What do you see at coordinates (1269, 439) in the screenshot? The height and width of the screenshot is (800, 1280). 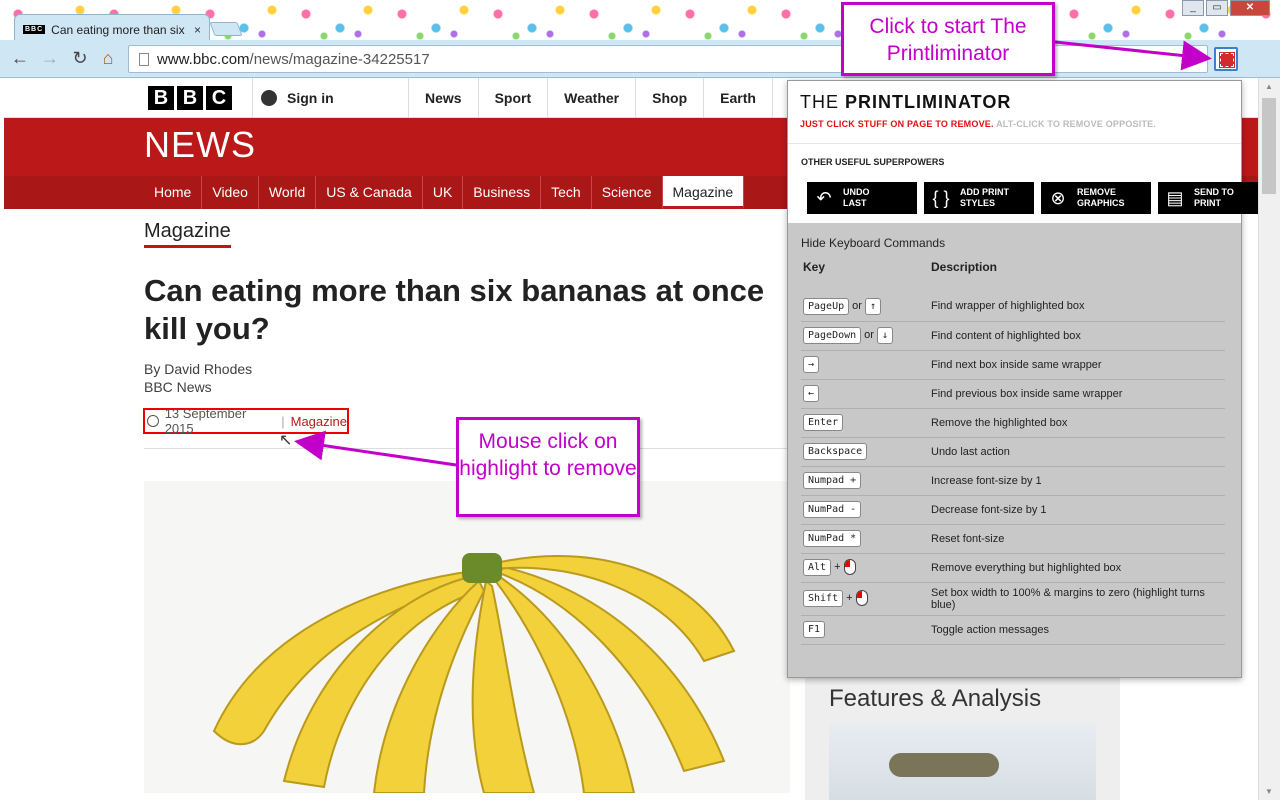 I see `page-scrollbar: ▲ ▼` at bounding box center [1269, 439].